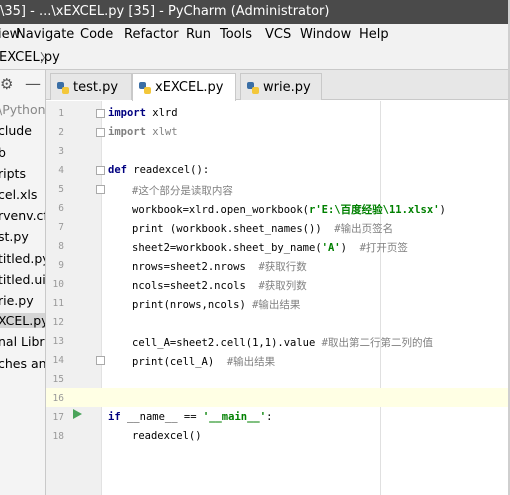 The image size is (510, 495). Describe the element at coordinates (161, 417) in the screenshot. I see `code-text: __name__ ==` at that location.